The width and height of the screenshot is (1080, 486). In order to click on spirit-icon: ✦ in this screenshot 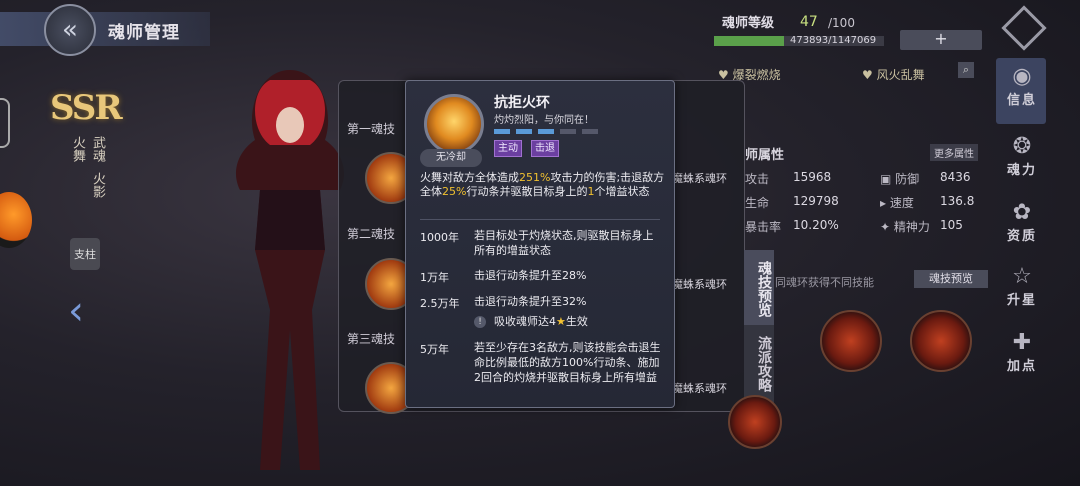, I will do `click(887, 227)`.